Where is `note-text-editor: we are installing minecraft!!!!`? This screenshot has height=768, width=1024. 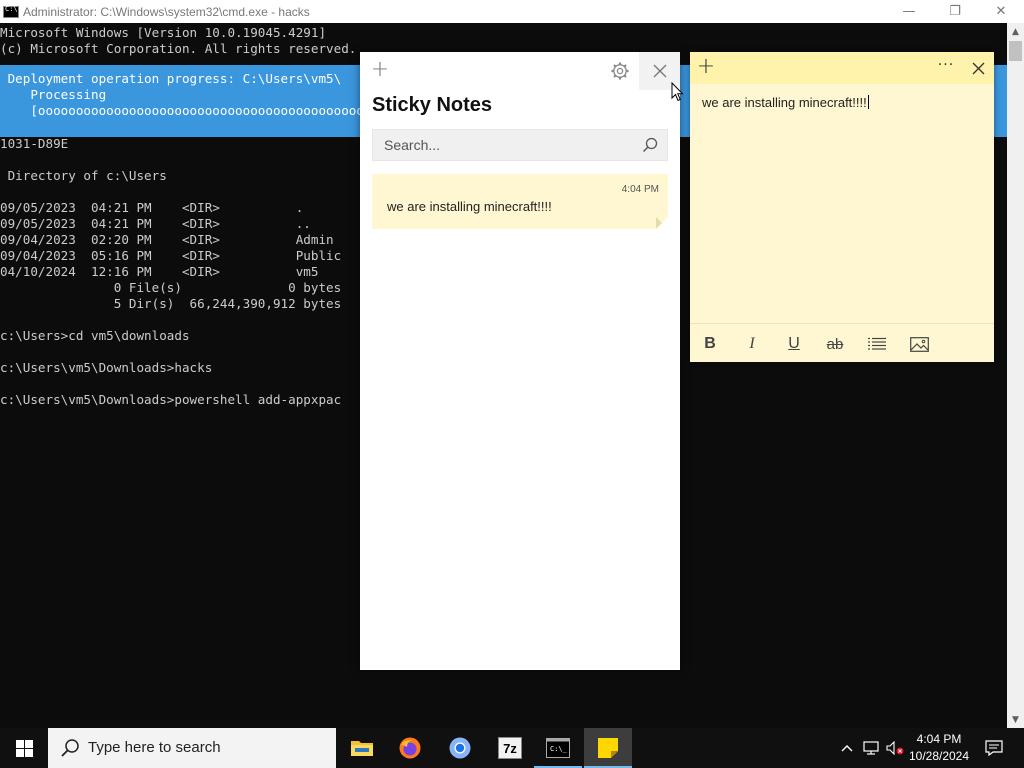 note-text-editor: we are installing minecraft!!!! is located at coordinates (785, 102).